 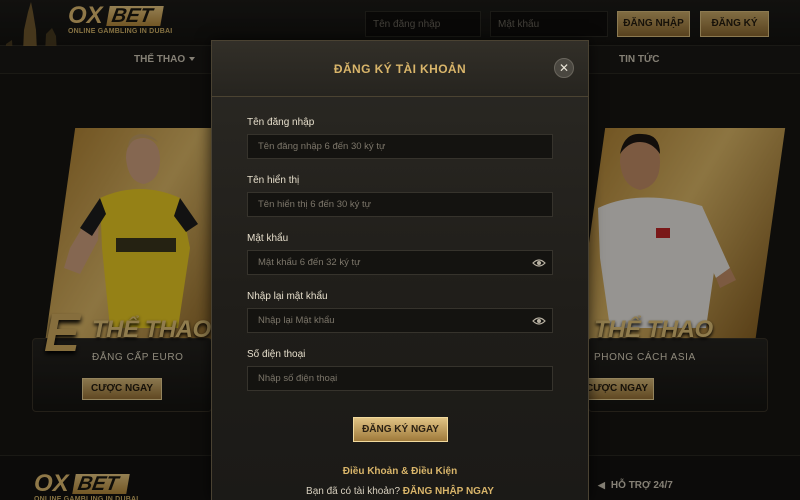 What do you see at coordinates (353, 491) in the screenshot?
I see `have-account-text: Bạn đã có tài khoản?` at bounding box center [353, 491].